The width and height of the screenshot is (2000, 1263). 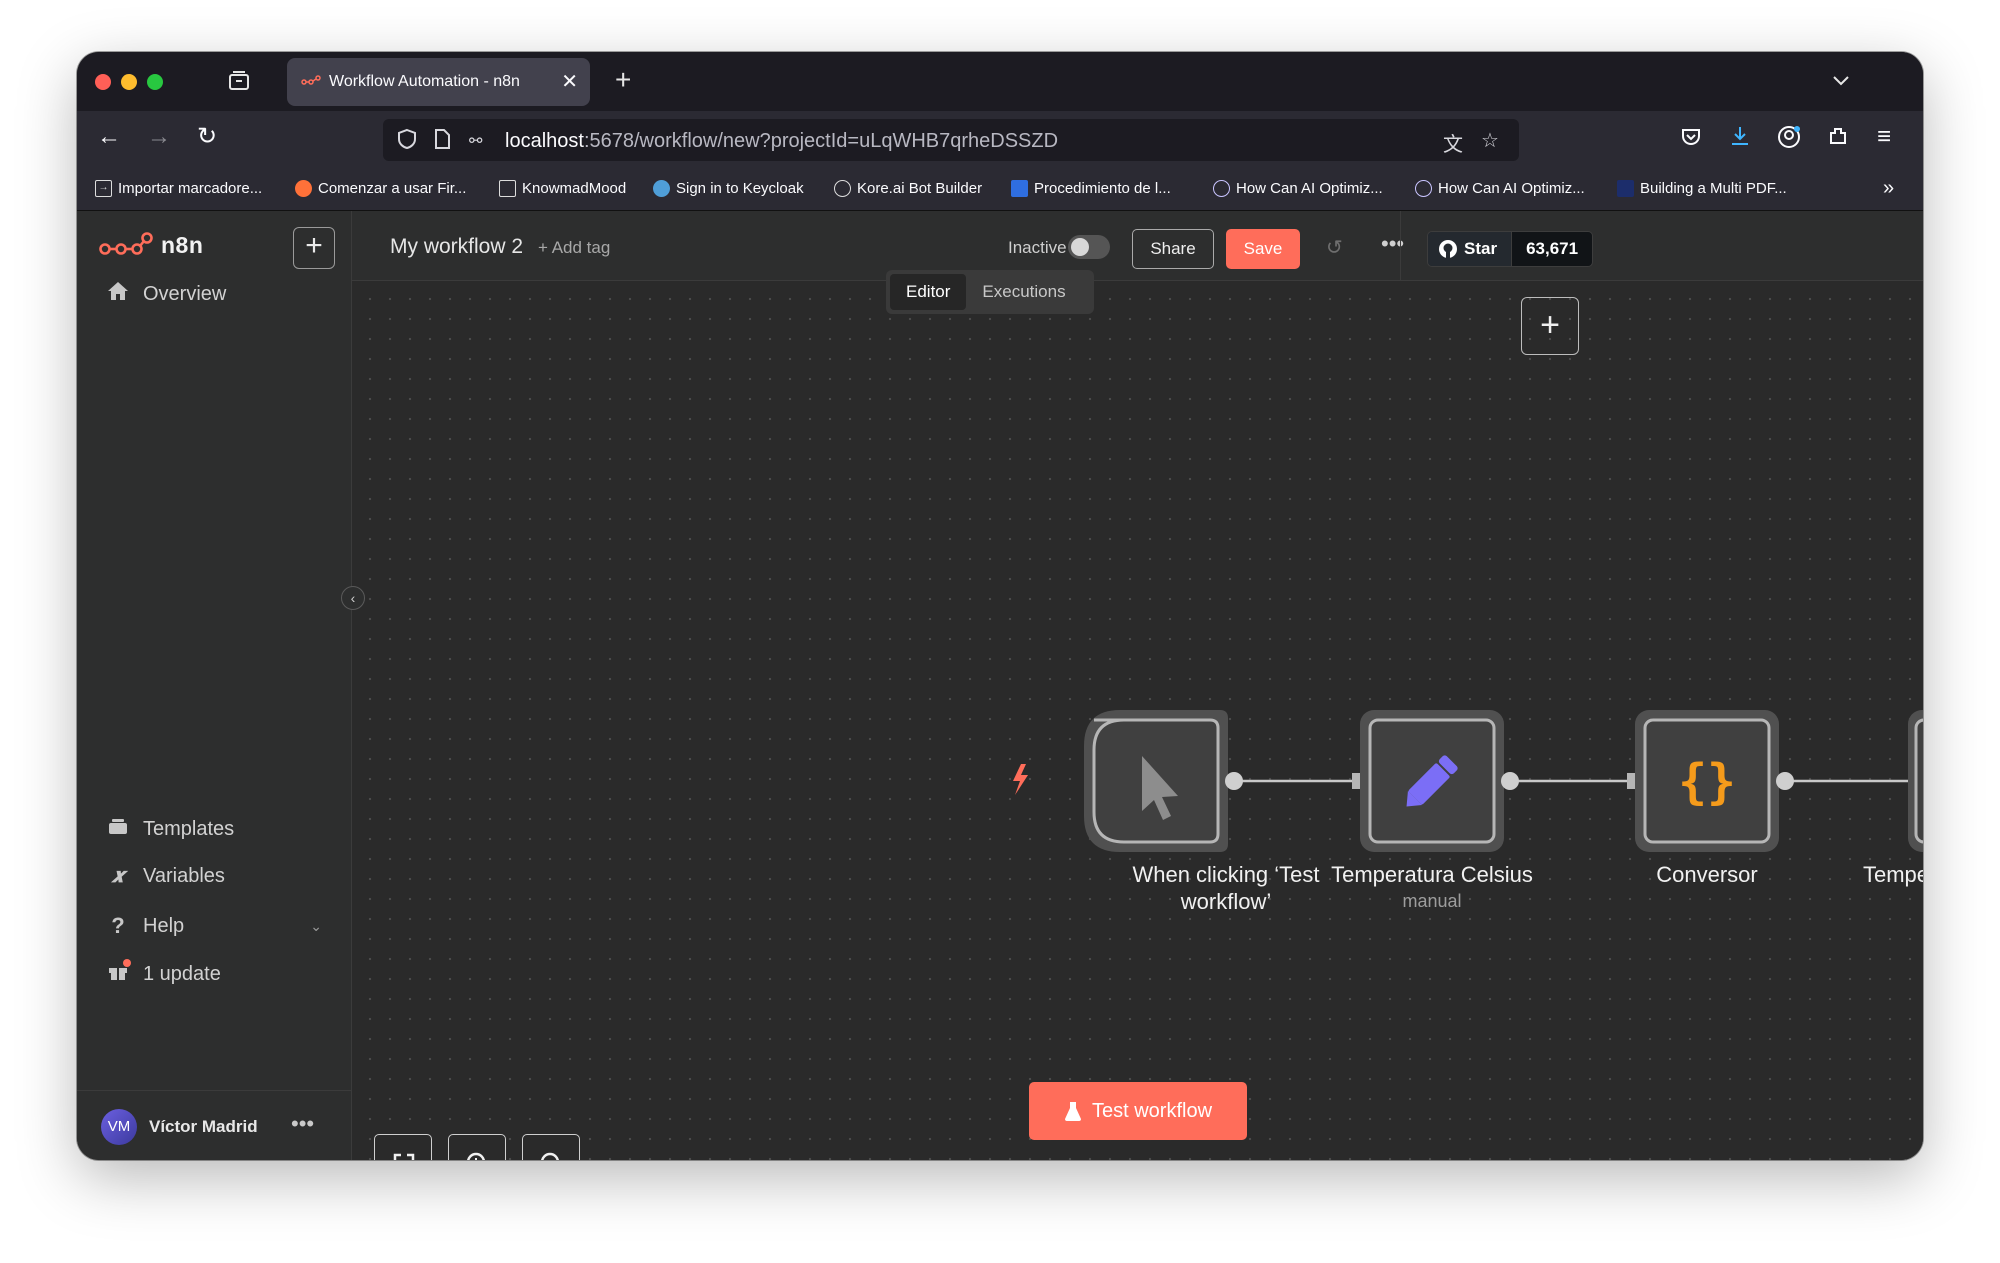 What do you see at coordinates (103, 82) in the screenshot?
I see `close-window-button` at bounding box center [103, 82].